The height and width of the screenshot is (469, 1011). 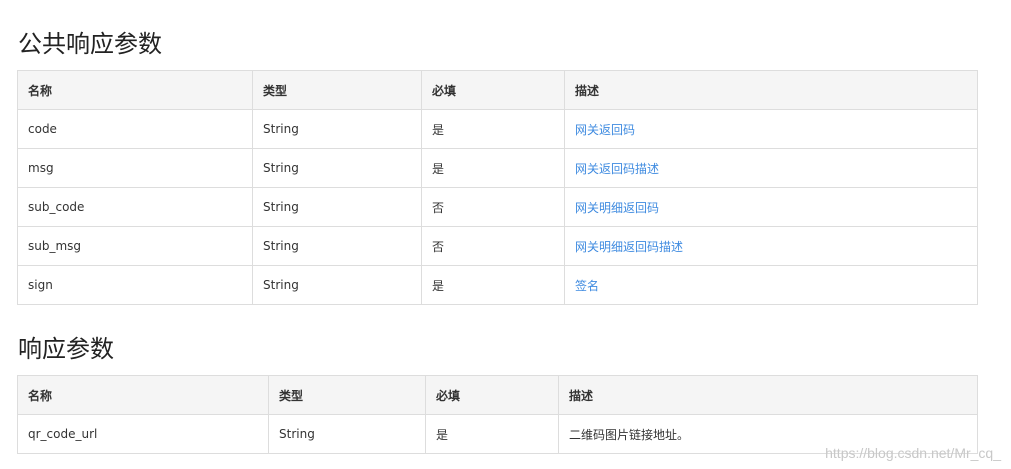 What do you see at coordinates (90, 44) in the screenshot?
I see `section-title-public-response: 公共响应参数` at bounding box center [90, 44].